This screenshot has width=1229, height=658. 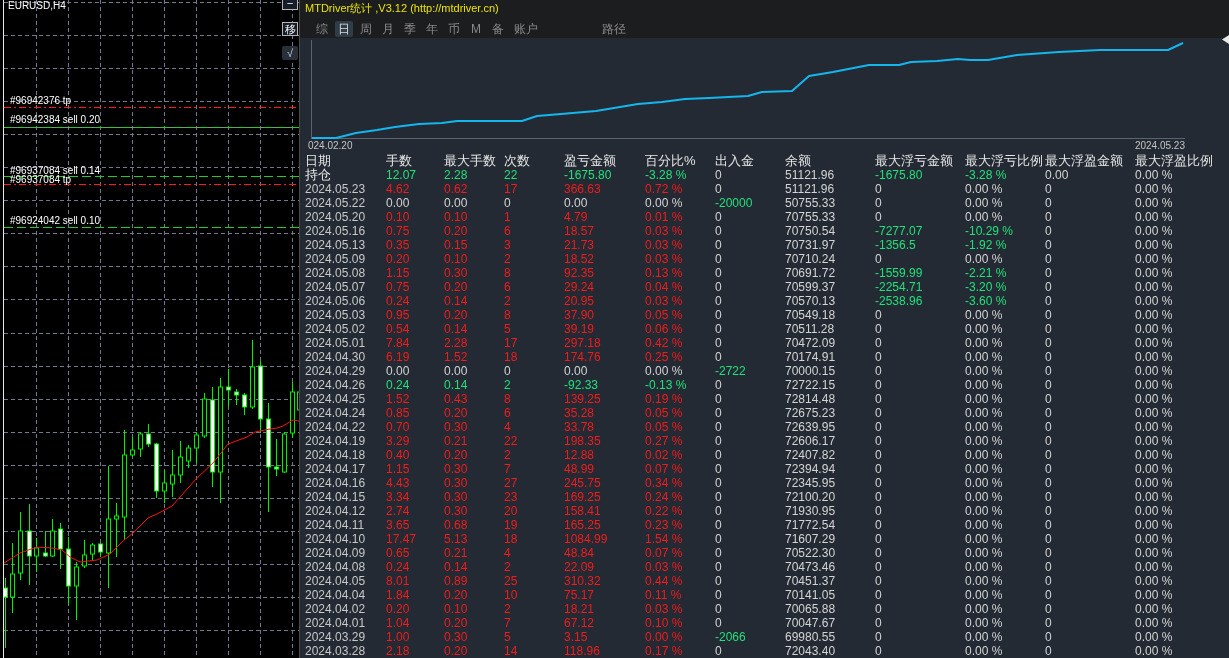 What do you see at coordinates (498, 29) in the screenshot?
I see `tab: 备` at bounding box center [498, 29].